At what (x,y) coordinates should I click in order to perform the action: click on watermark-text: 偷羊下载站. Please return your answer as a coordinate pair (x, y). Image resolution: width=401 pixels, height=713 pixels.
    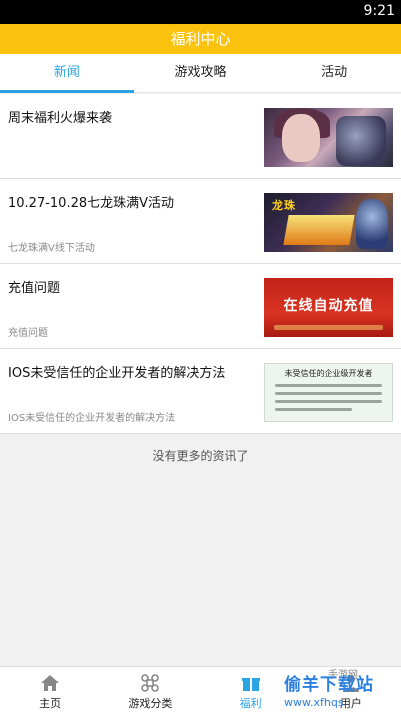
    Looking at the image, I should click on (329, 685).